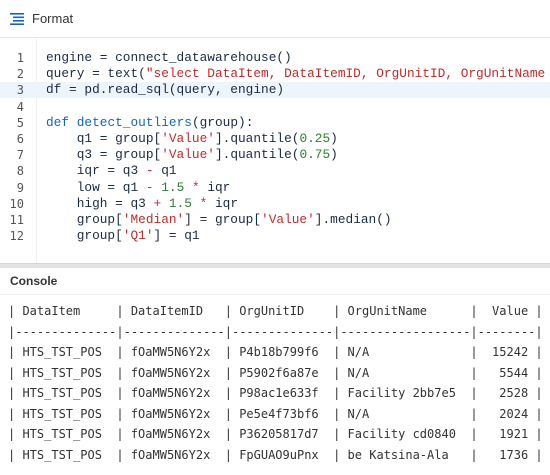  Describe the element at coordinates (20, 74) in the screenshot. I see `line-number: 2` at that location.